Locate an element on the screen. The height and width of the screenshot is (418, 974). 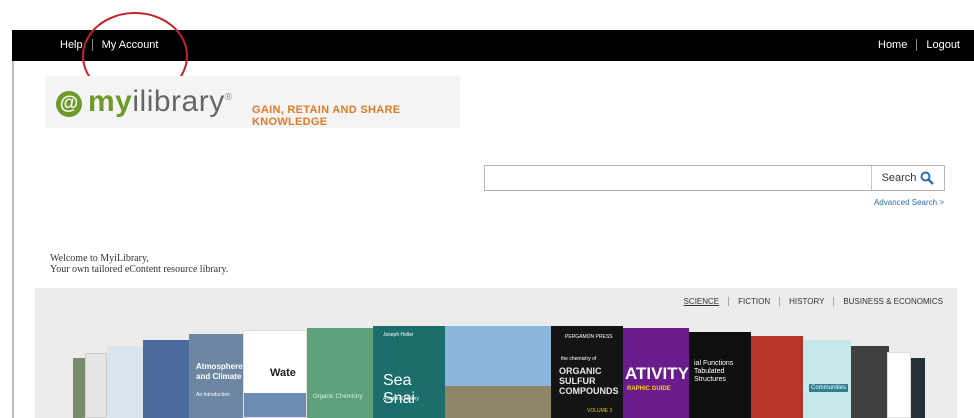
search-icon is located at coordinates (927, 178).